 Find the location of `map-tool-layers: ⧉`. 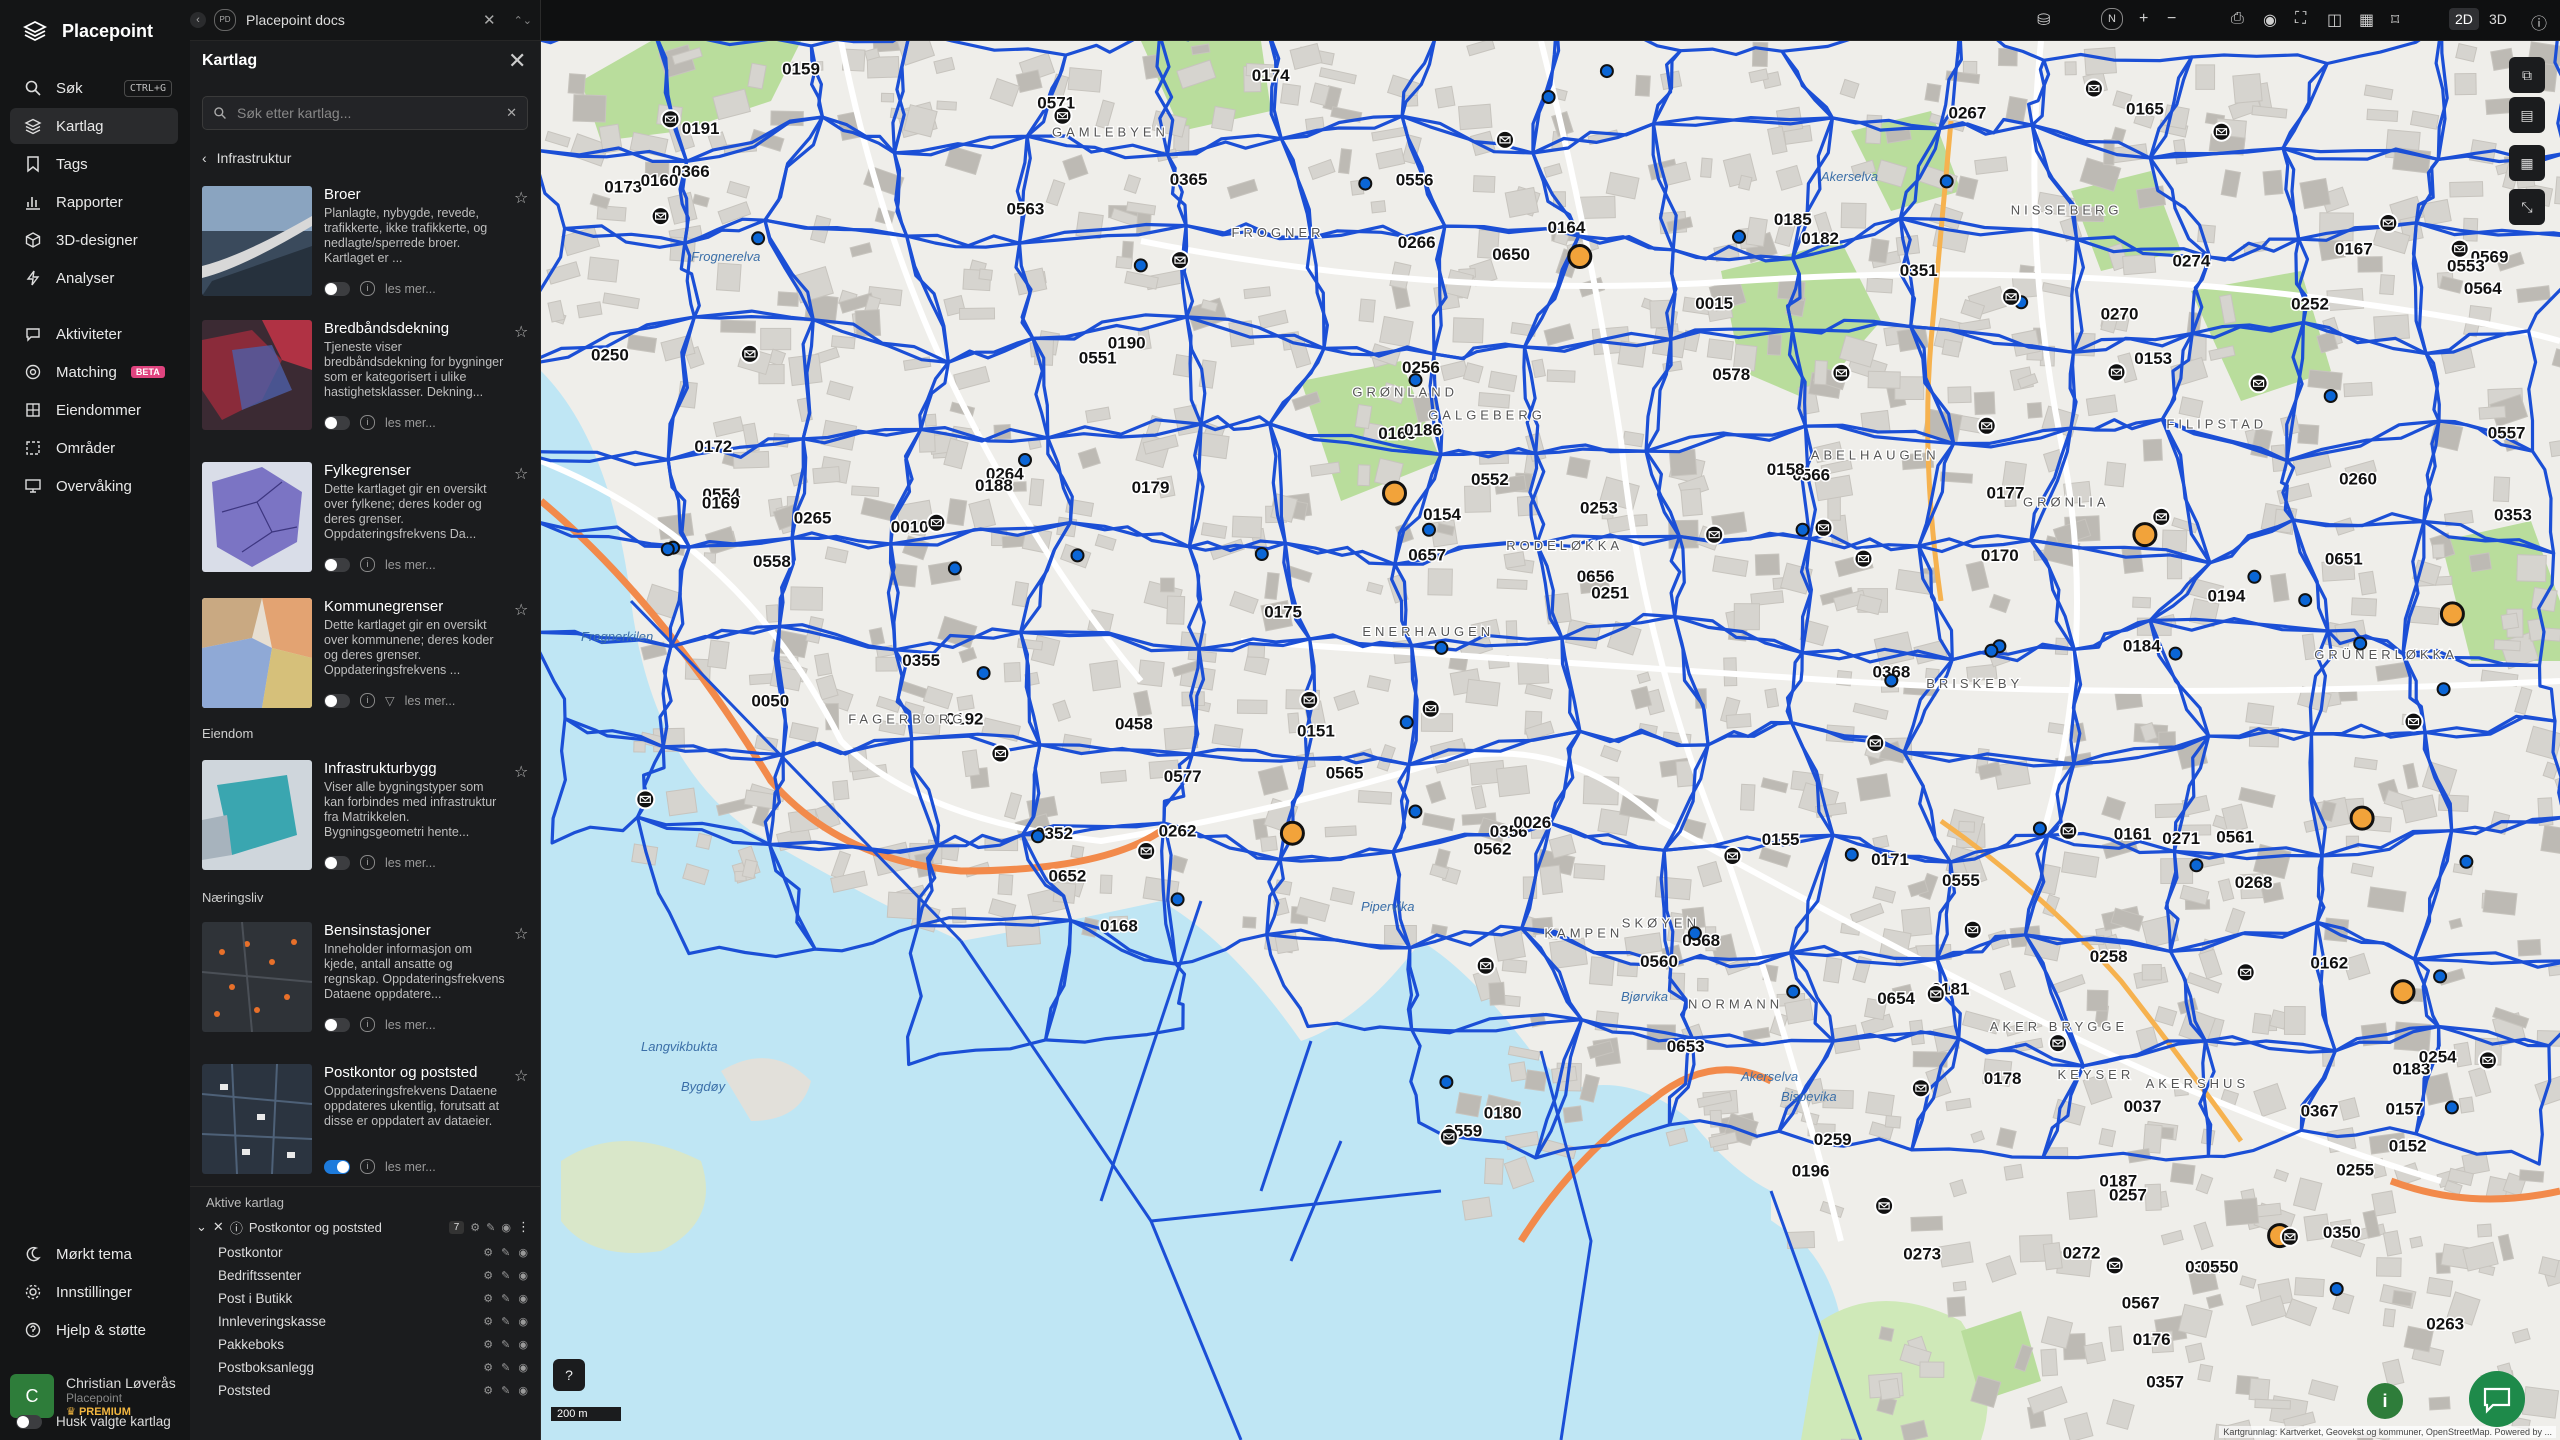

map-tool-layers: ⧉ is located at coordinates (2527, 75).